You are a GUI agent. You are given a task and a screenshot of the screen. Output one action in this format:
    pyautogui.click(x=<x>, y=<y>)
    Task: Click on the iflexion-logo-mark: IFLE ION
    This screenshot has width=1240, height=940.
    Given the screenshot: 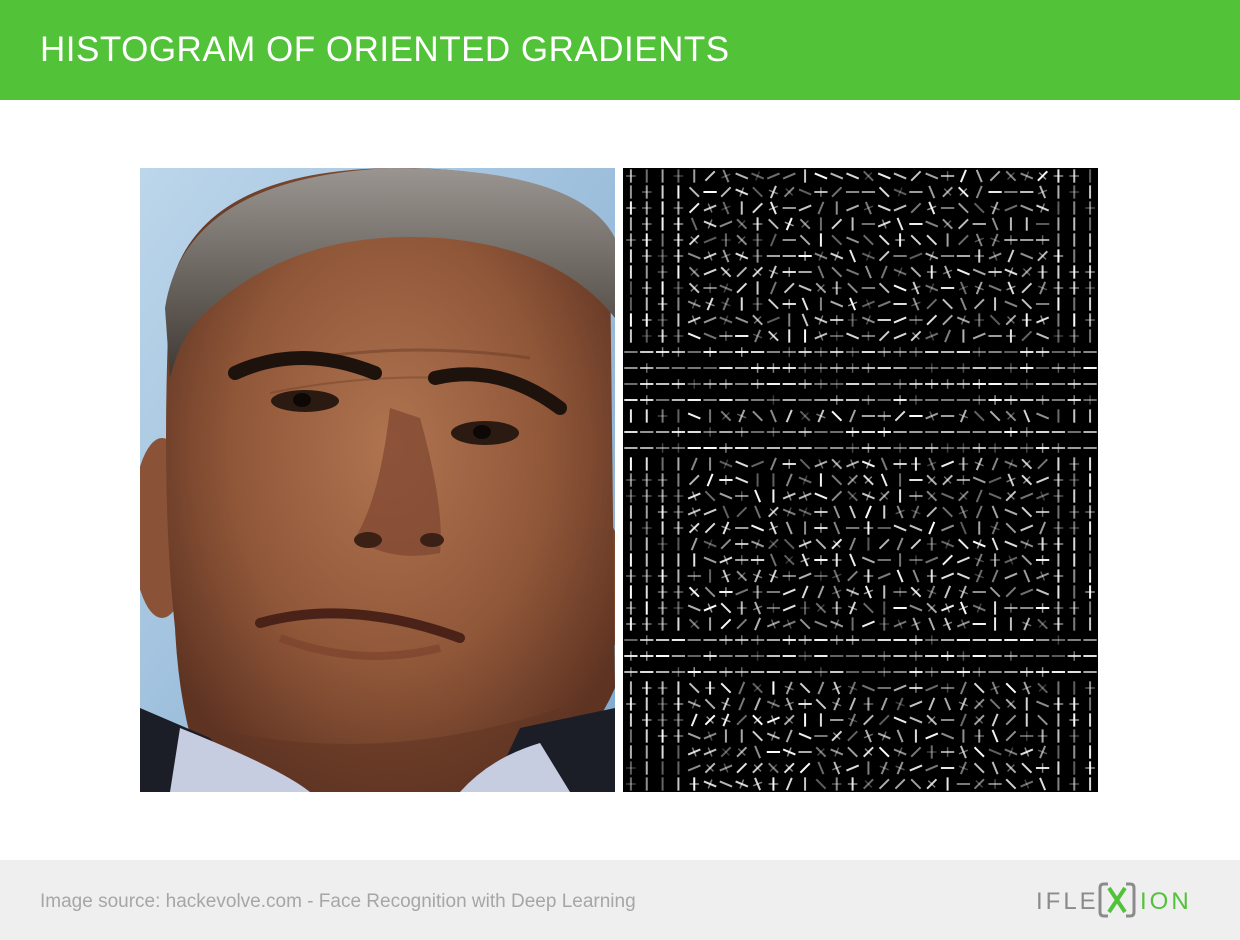 What is the action you would take?
    pyautogui.click(x=1112, y=900)
    